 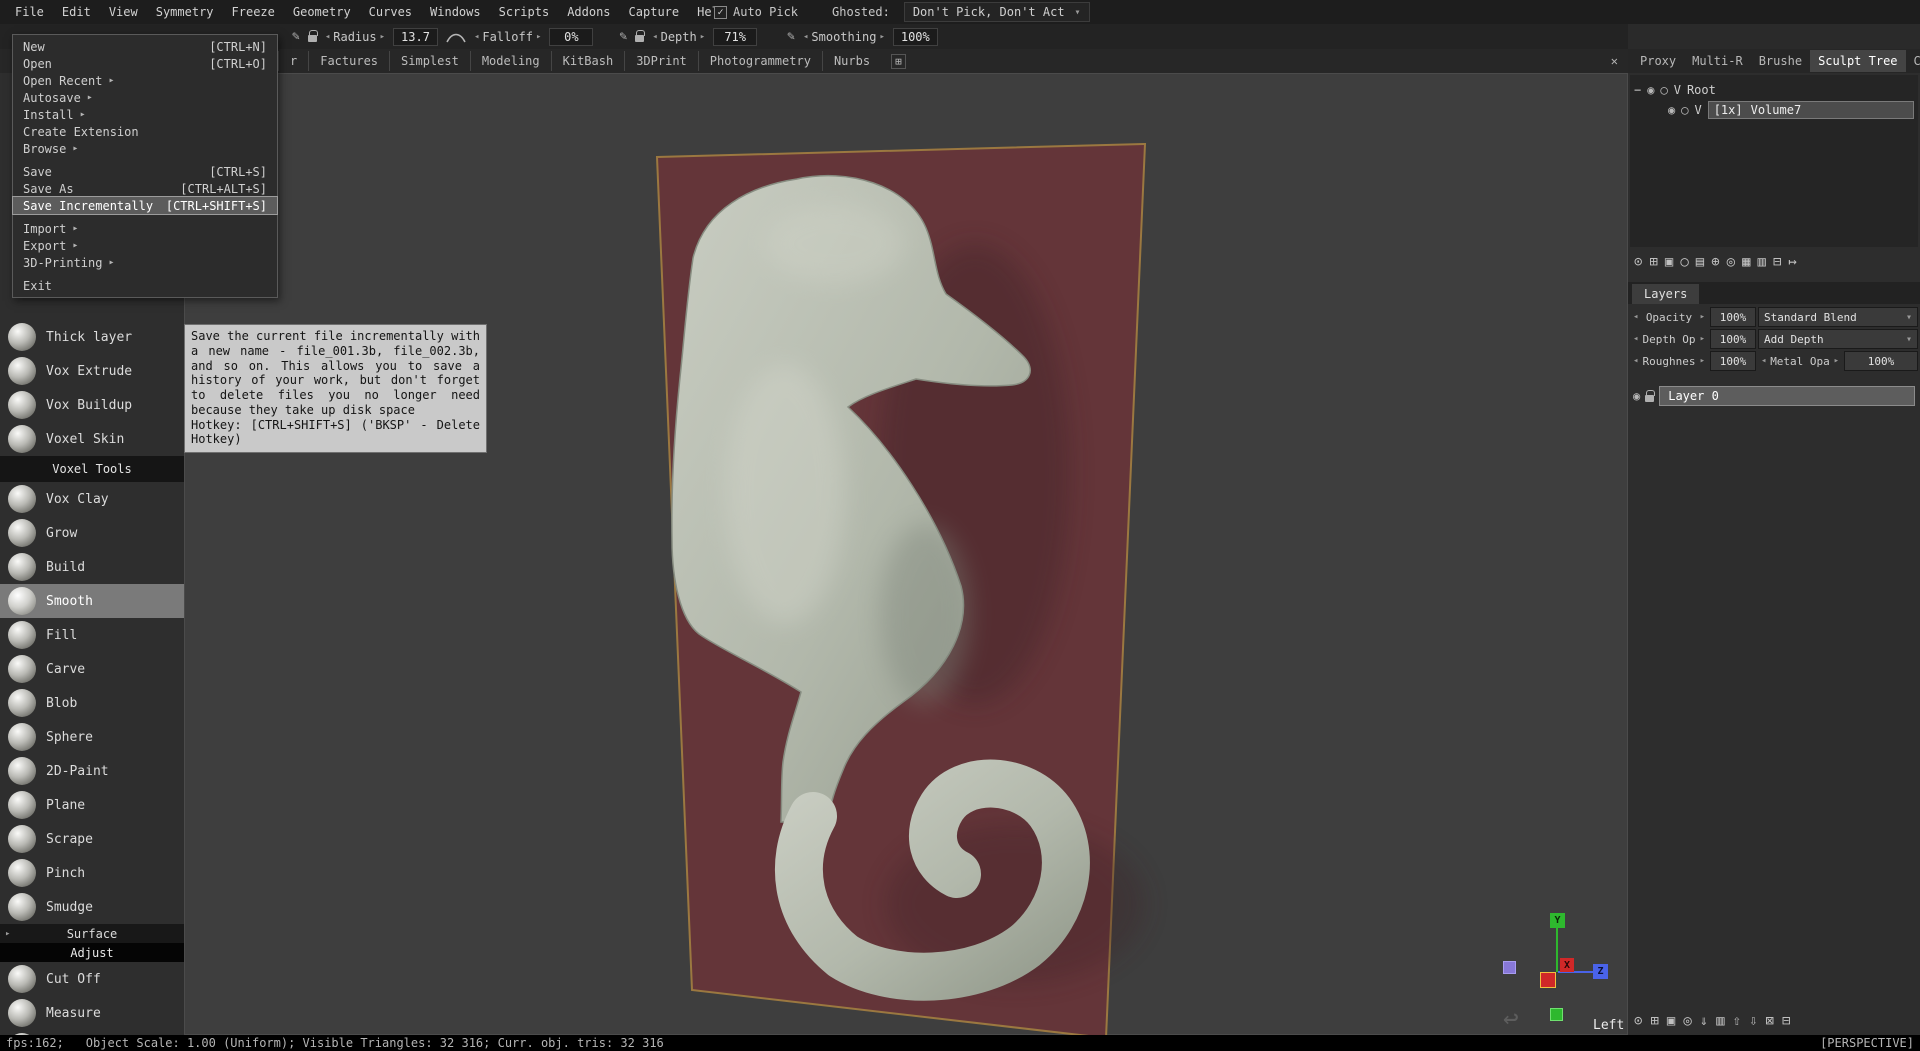 I want to click on tool-item: Fill, so click(x=92, y=635).